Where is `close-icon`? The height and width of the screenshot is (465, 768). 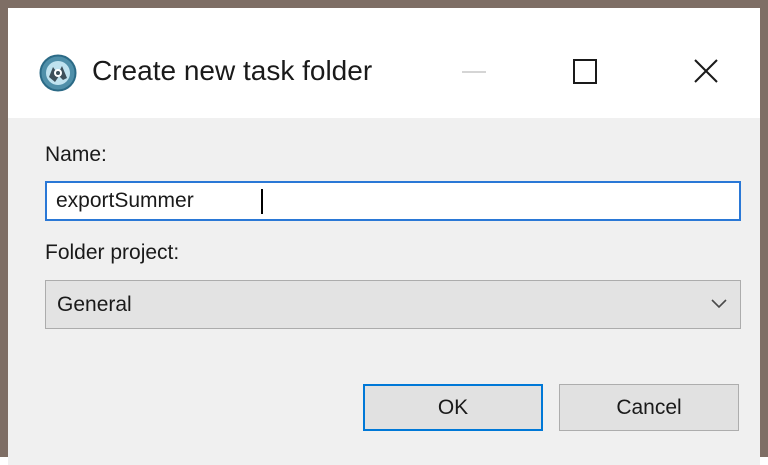
close-icon is located at coordinates (706, 71).